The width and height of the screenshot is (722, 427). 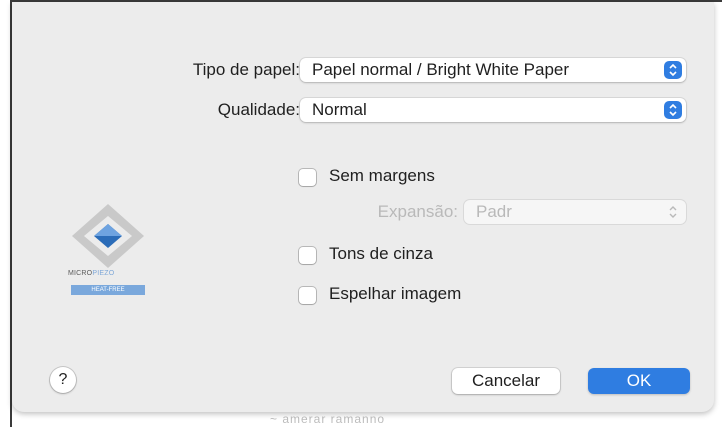 I want to click on expansion-popup: Padr, so click(x=575, y=212).